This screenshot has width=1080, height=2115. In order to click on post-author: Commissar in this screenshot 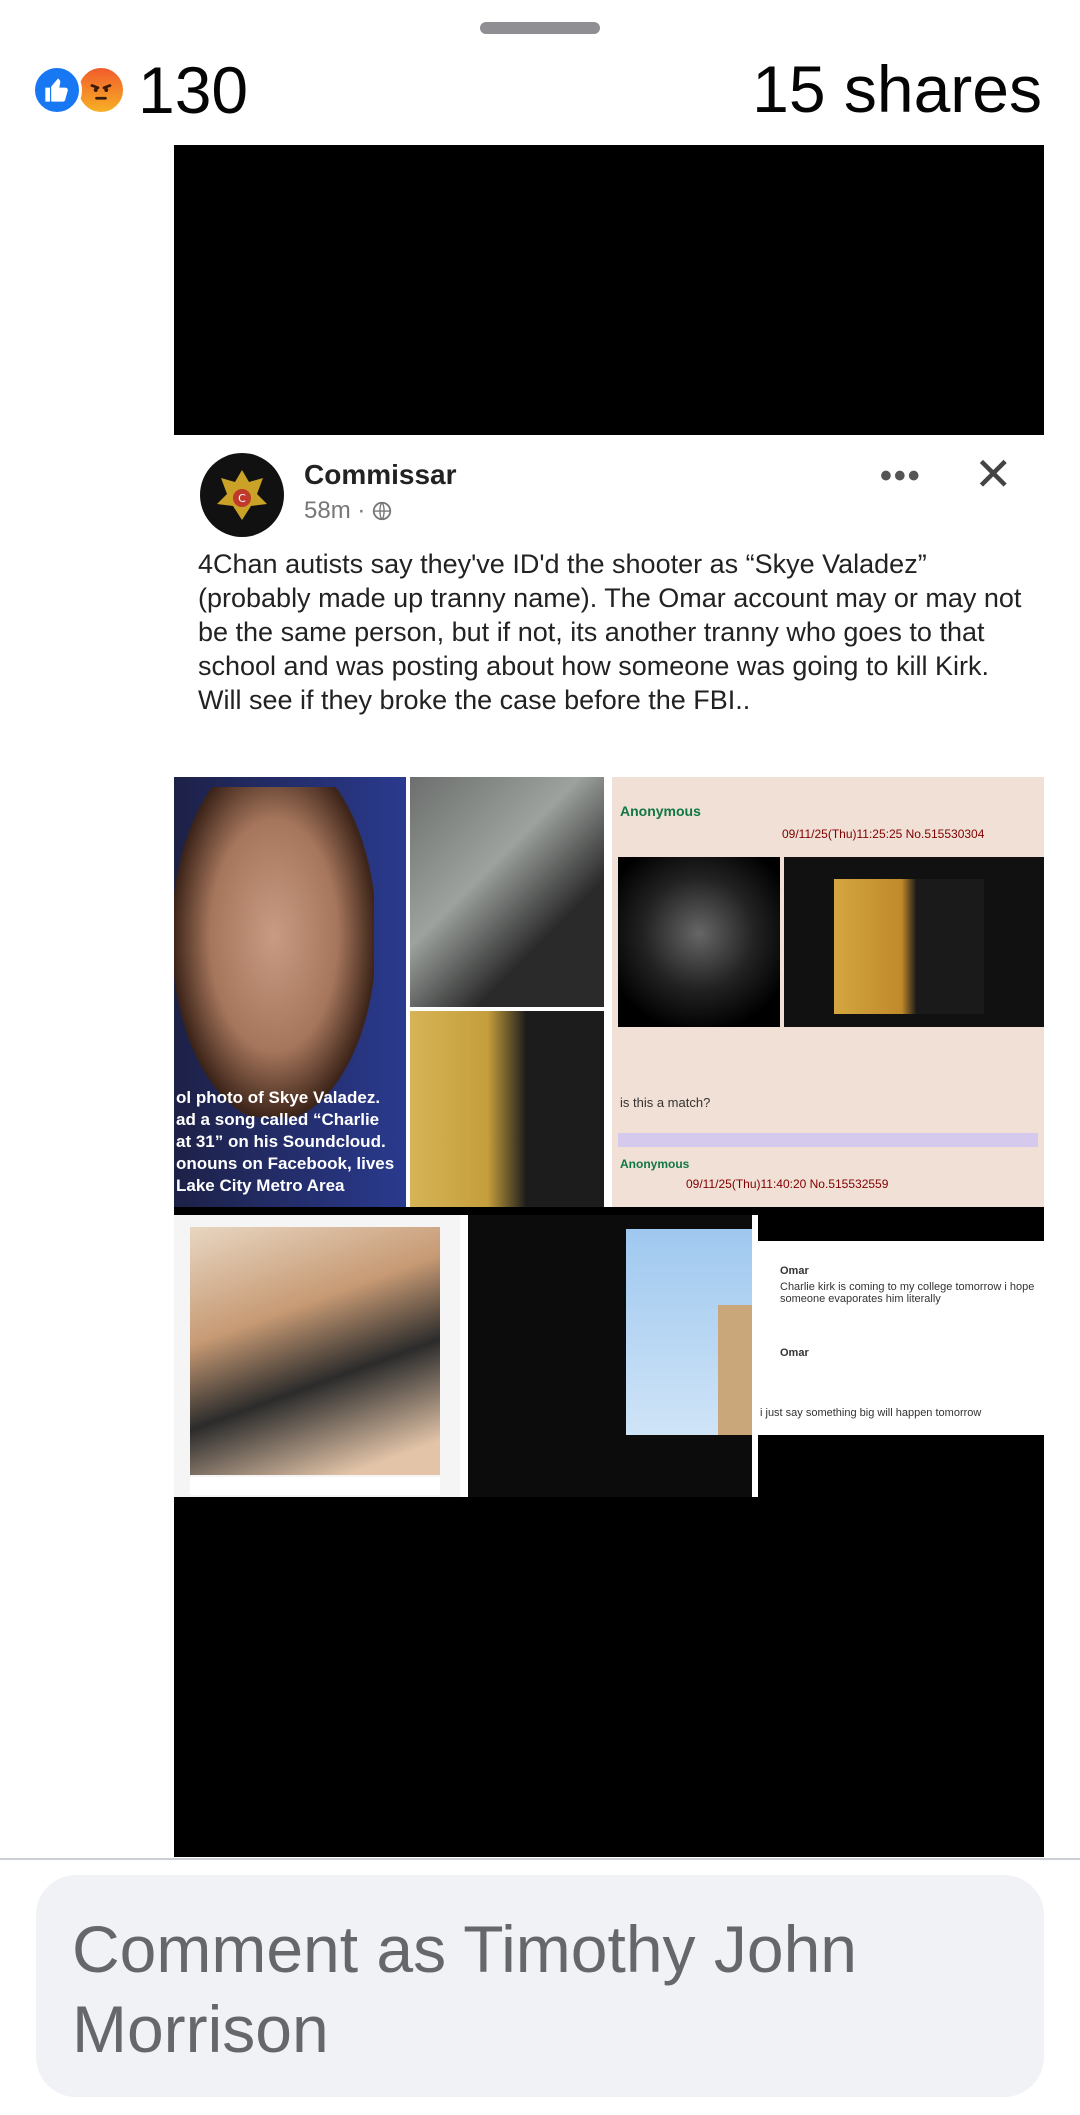, I will do `click(380, 474)`.